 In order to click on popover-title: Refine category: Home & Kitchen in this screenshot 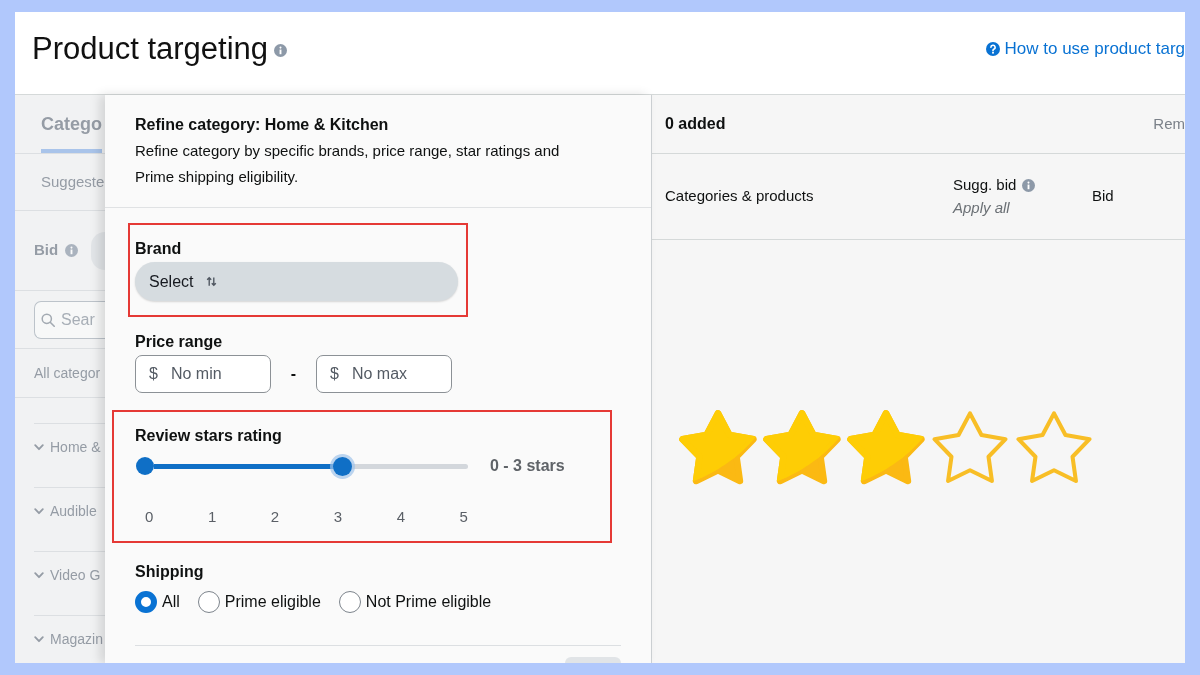, I will do `click(262, 125)`.